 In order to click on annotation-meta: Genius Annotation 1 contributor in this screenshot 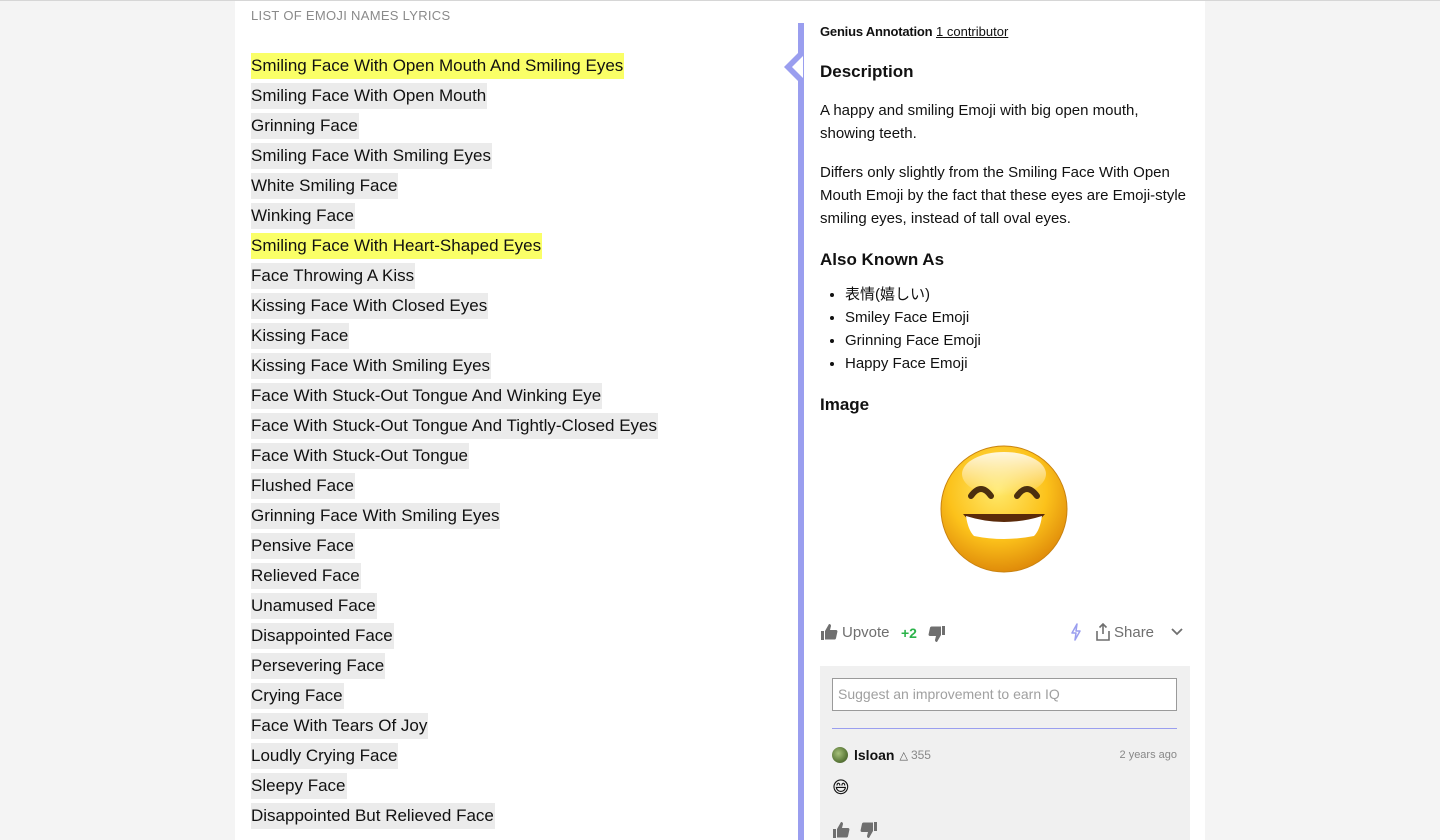, I will do `click(1005, 33)`.